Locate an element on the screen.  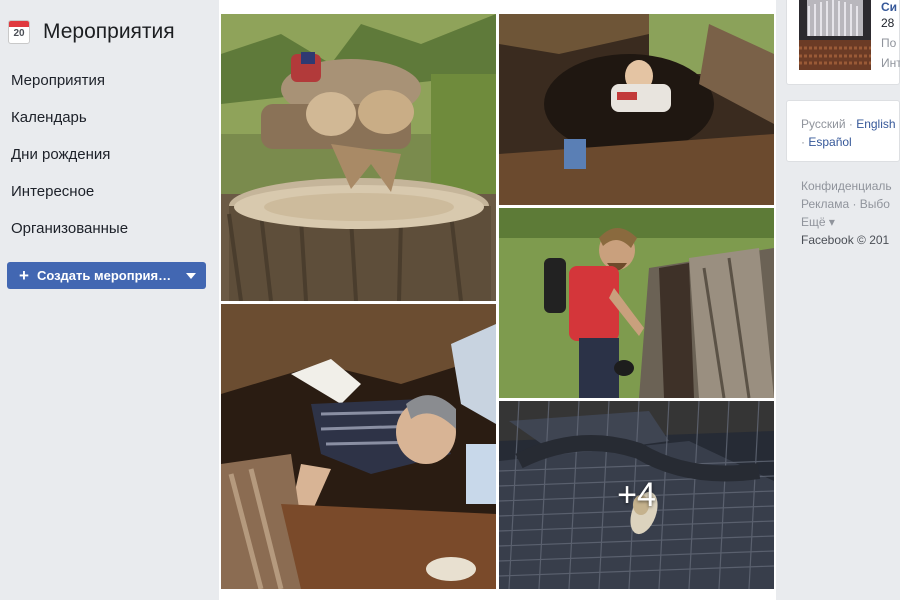
event-thumbnail is located at coordinates (835, 35).